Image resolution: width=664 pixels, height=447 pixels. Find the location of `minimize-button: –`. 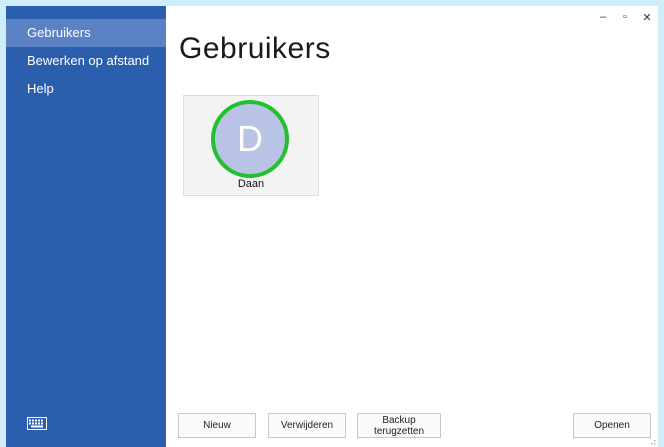

minimize-button: – is located at coordinates (603, 17).